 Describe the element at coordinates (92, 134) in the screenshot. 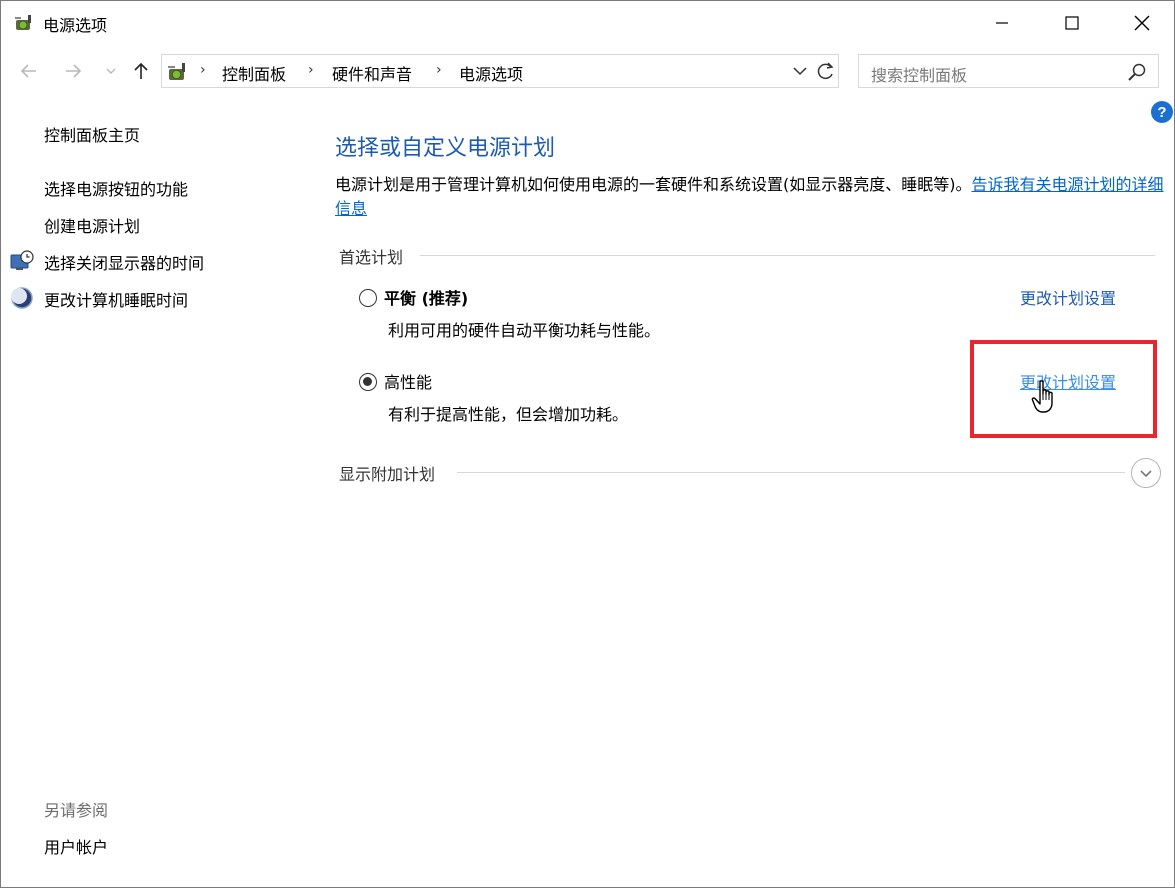

I see `sidebar-item-control-panel-home: 控制面板主页` at that location.